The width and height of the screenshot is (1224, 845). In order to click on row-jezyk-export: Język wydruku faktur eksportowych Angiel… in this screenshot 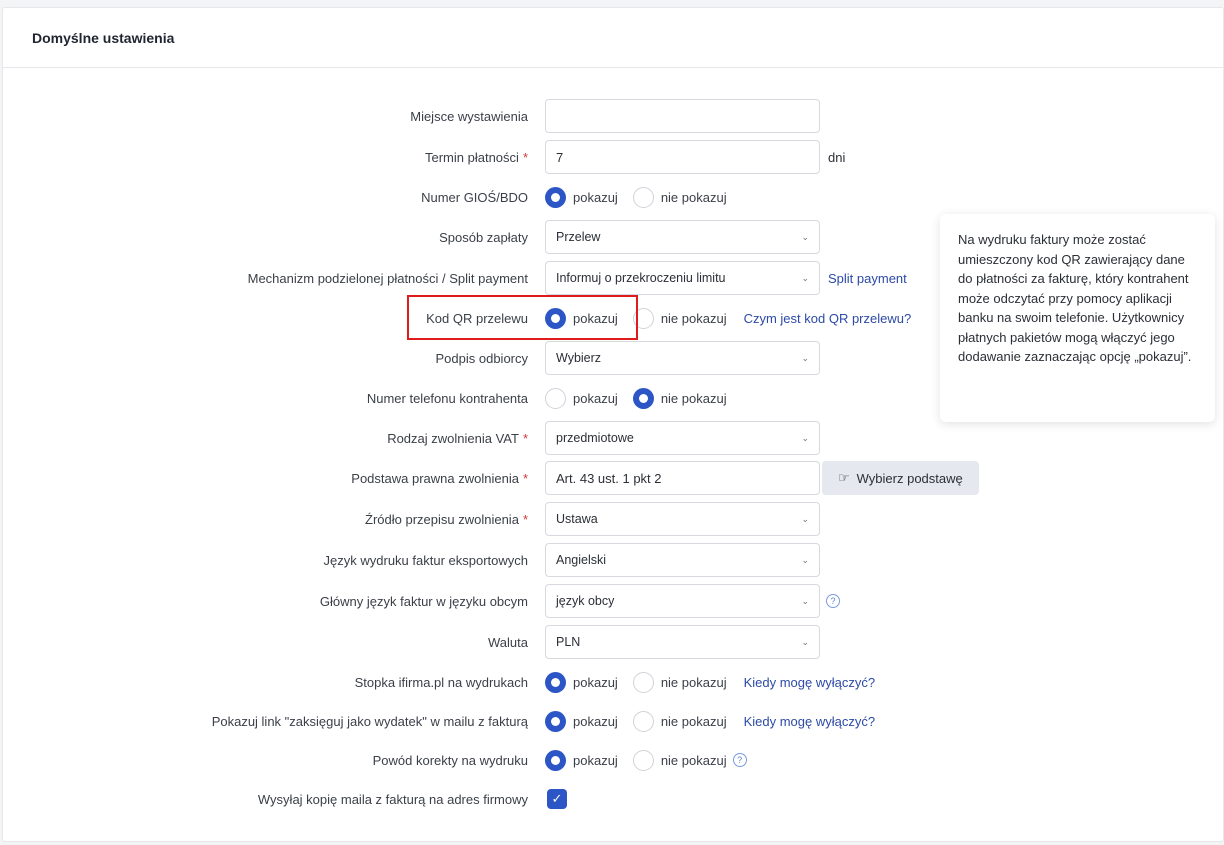, I will do `click(612, 560)`.